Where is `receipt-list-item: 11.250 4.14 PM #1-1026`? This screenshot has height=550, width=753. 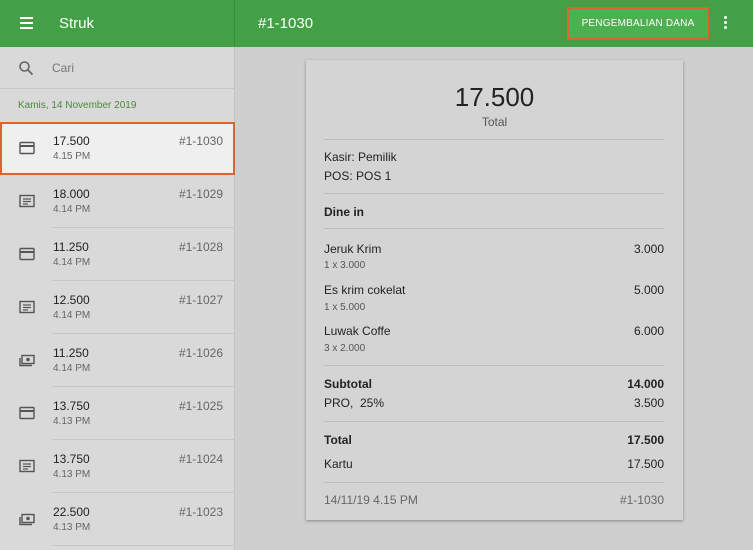 receipt-list-item: 11.250 4.14 PM #1-1026 is located at coordinates (117, 360).